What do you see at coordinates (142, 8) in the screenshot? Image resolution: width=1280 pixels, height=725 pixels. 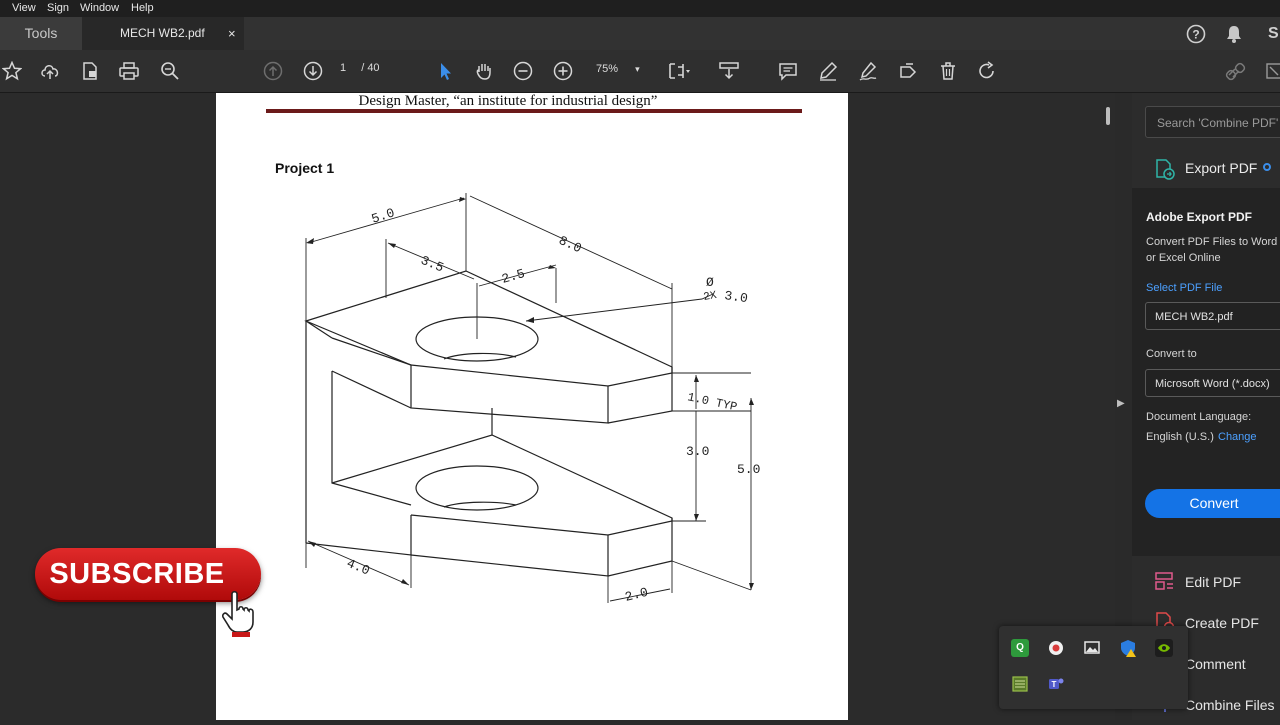 I see `menu-help: Help` at bounding box center [142, 8].